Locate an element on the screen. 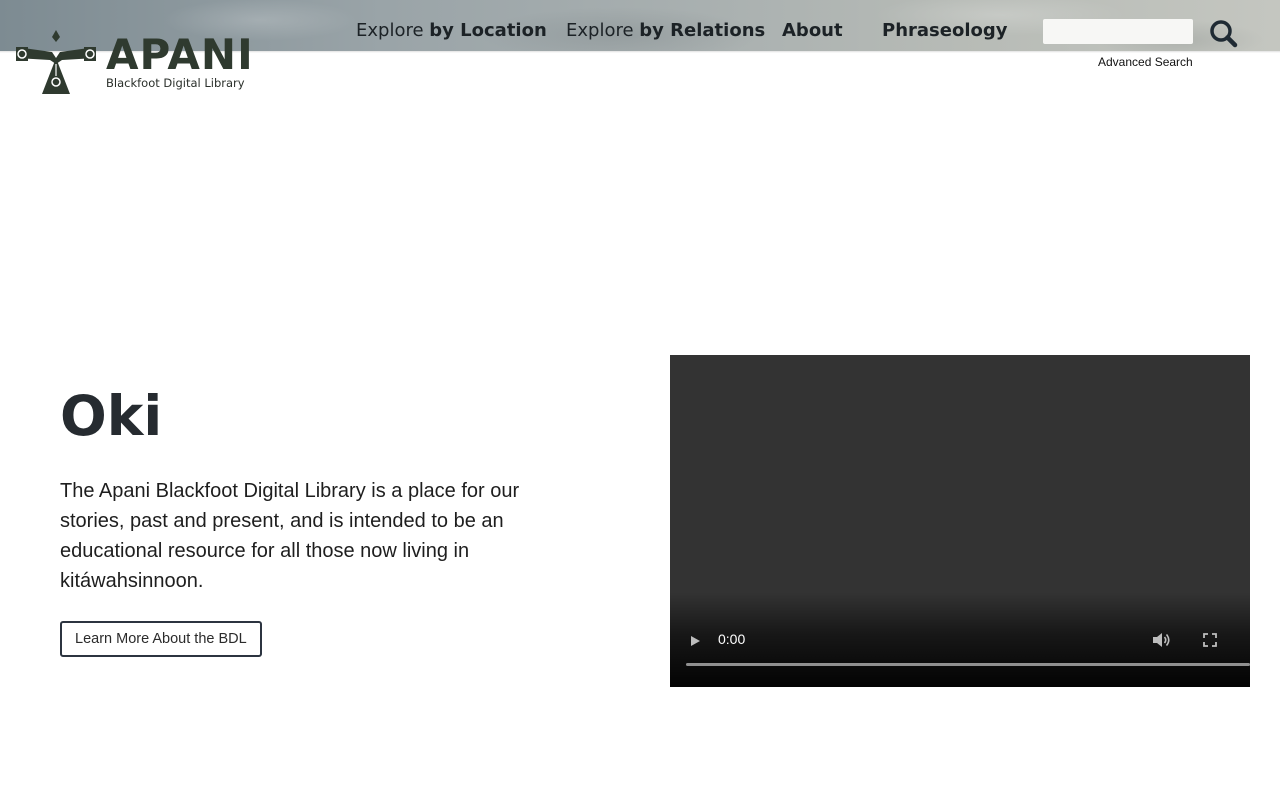  logo-subtitle: Blackfoot Digital Library is located at coordinates (175, 83).